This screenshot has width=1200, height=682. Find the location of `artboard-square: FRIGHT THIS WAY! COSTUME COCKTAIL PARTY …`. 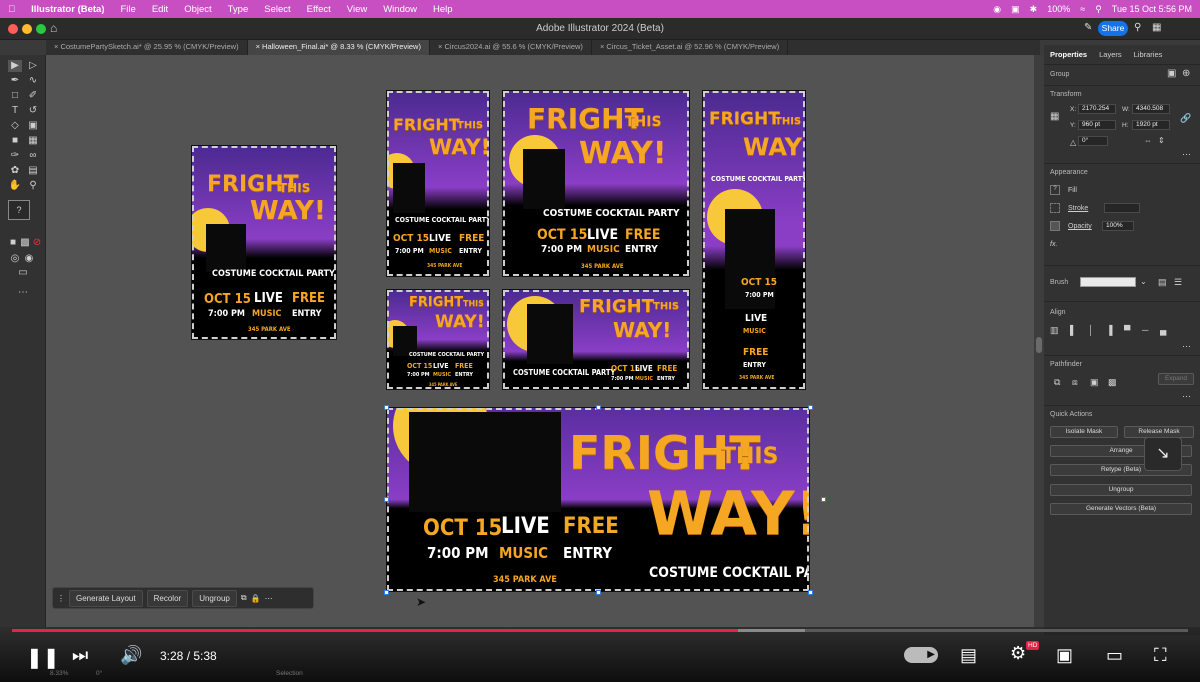

artboard-square: FRIGHT THIS WAY! COSTUME COCKTAIL PARTY … is located at coordinates (596, 183).